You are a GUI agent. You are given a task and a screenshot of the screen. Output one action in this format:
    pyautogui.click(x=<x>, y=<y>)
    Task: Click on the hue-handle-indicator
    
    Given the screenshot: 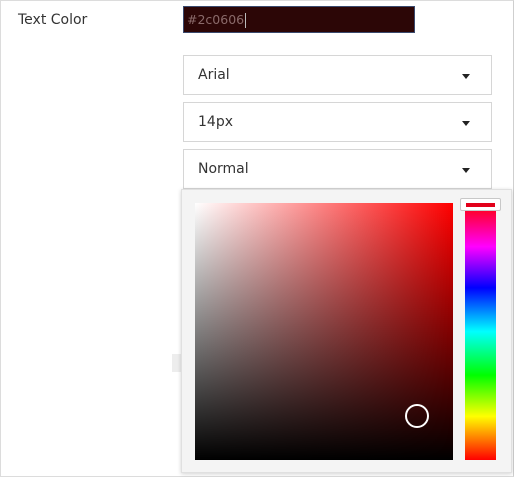 What is the action you would take?
    pyautogui.click(x=480, y=205)
    